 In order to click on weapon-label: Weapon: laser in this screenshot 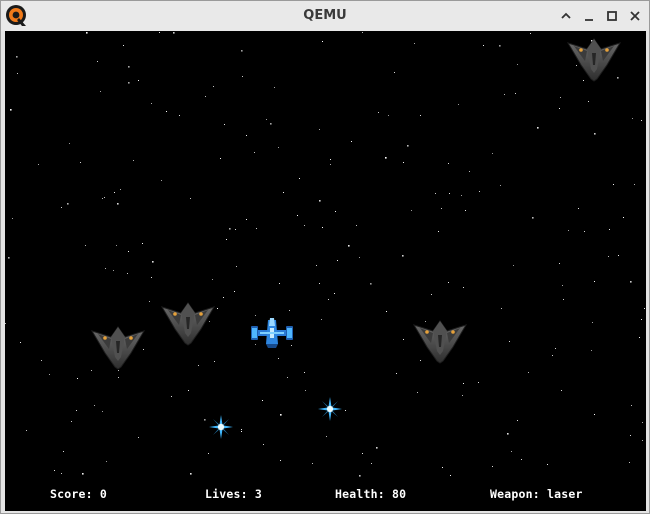, I will do `click(536, 494)`.